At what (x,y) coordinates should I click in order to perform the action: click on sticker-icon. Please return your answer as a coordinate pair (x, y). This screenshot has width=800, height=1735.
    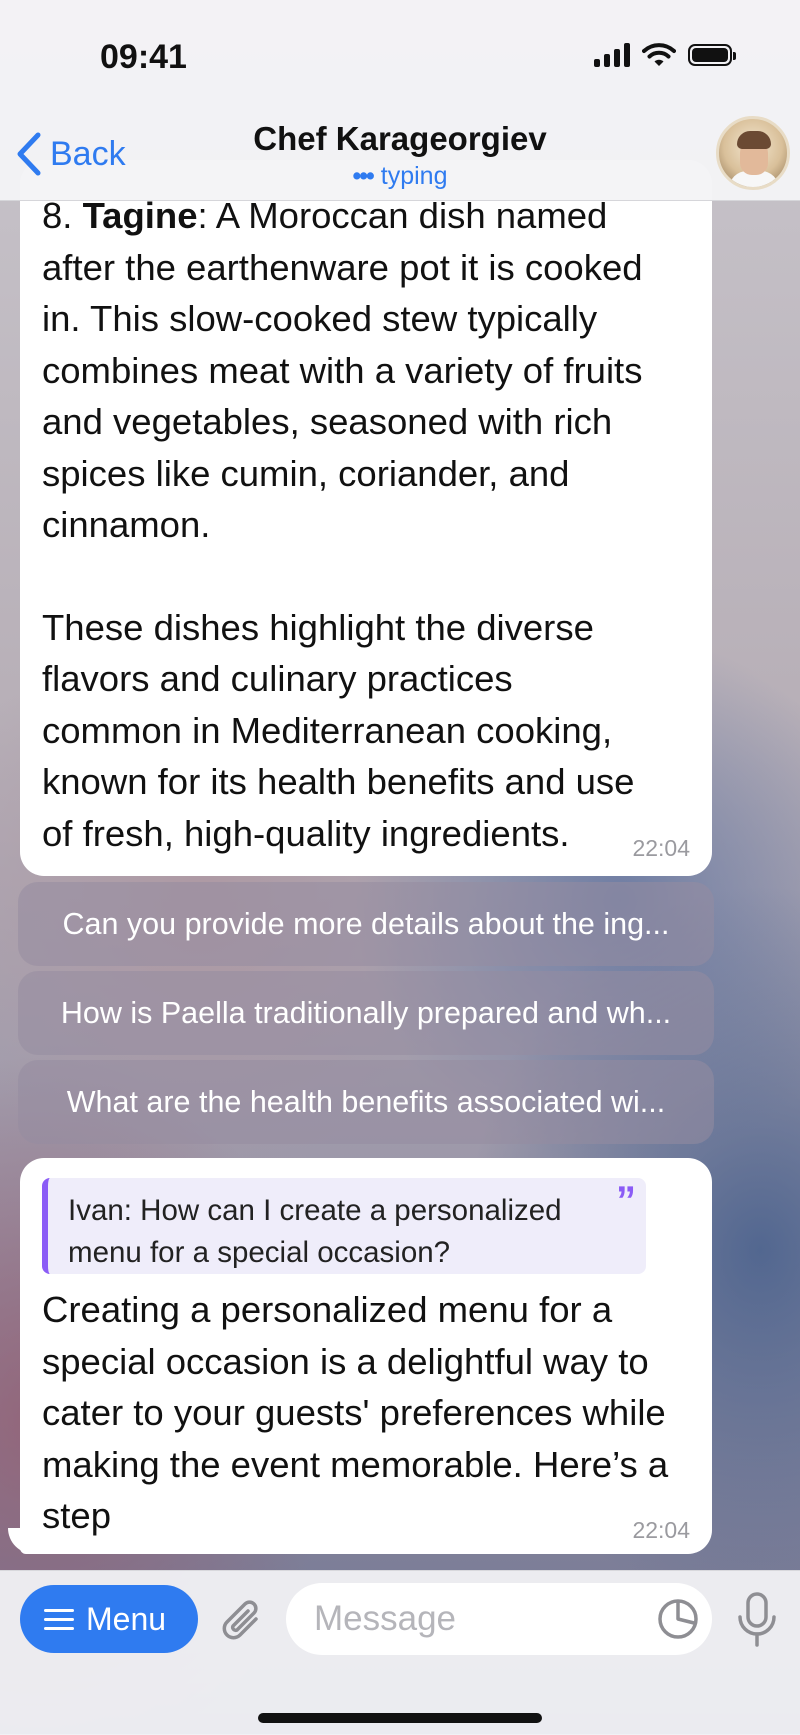
    Looking at the image, I should click on (678, 1619).